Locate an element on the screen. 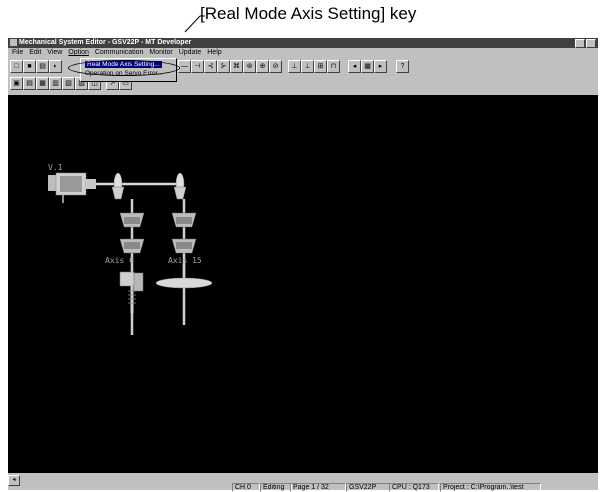 The width and height of the screenshot is (603, 492). menu-file: File is located at coordinates (17, 52).